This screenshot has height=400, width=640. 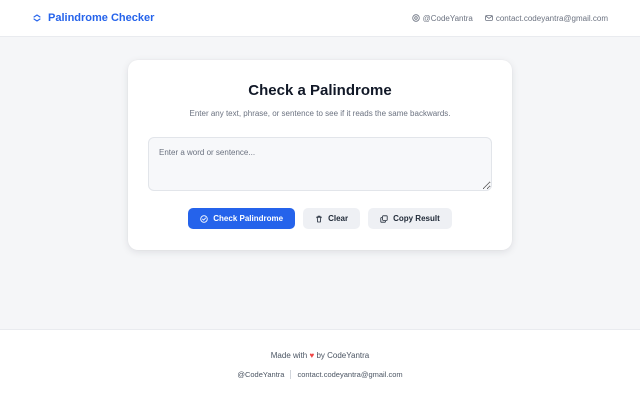 I want to click on footer-links: @CodeYantra contact.codeyantra@gmail.com, so click(x=320, y=374).